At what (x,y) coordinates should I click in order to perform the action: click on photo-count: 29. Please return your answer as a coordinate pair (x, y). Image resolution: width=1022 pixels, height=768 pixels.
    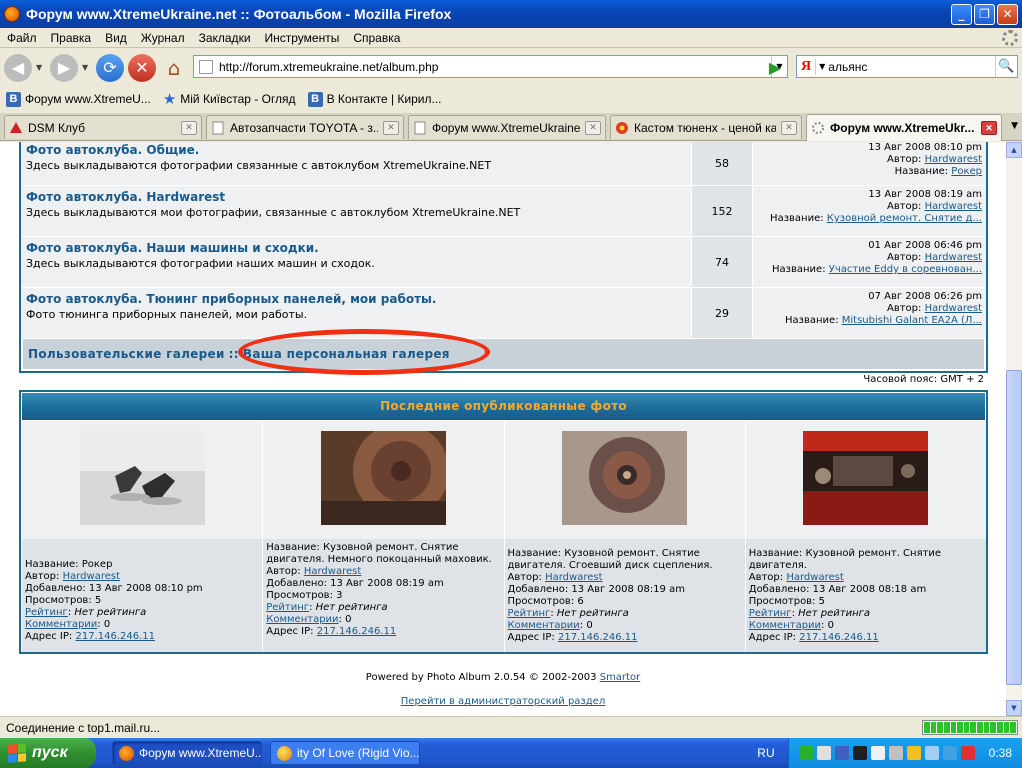
    Looking at the image, I should click on (722, 313).